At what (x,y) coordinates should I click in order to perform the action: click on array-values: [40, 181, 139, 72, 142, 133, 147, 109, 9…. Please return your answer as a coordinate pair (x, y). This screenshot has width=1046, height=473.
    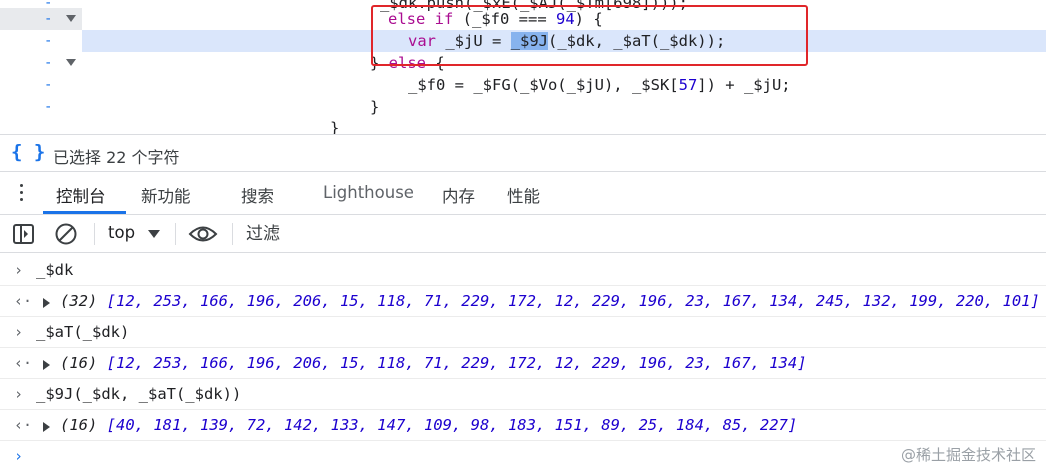
    Looking at the image, I should click on (452, 425).